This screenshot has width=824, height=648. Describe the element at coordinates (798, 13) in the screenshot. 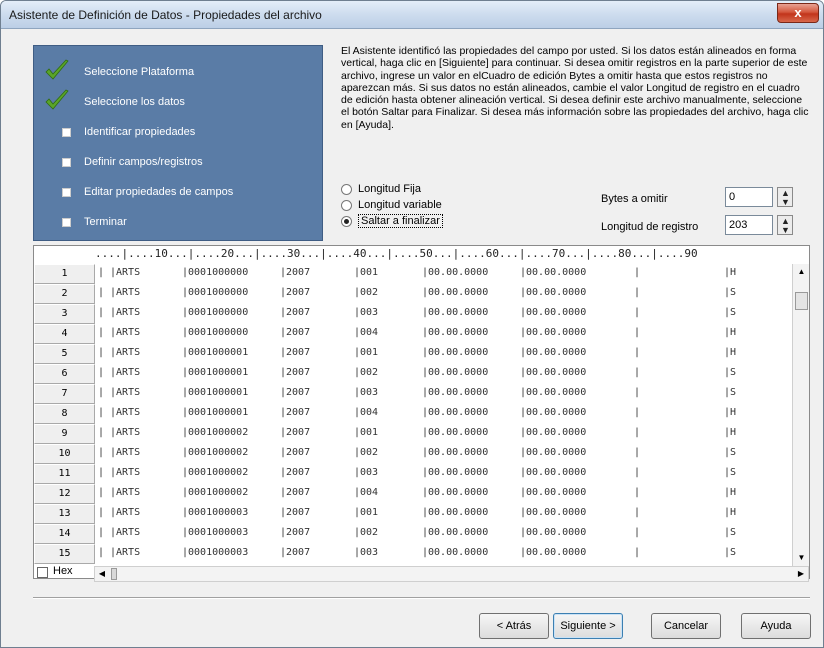

I see `close-button: x` at that location.